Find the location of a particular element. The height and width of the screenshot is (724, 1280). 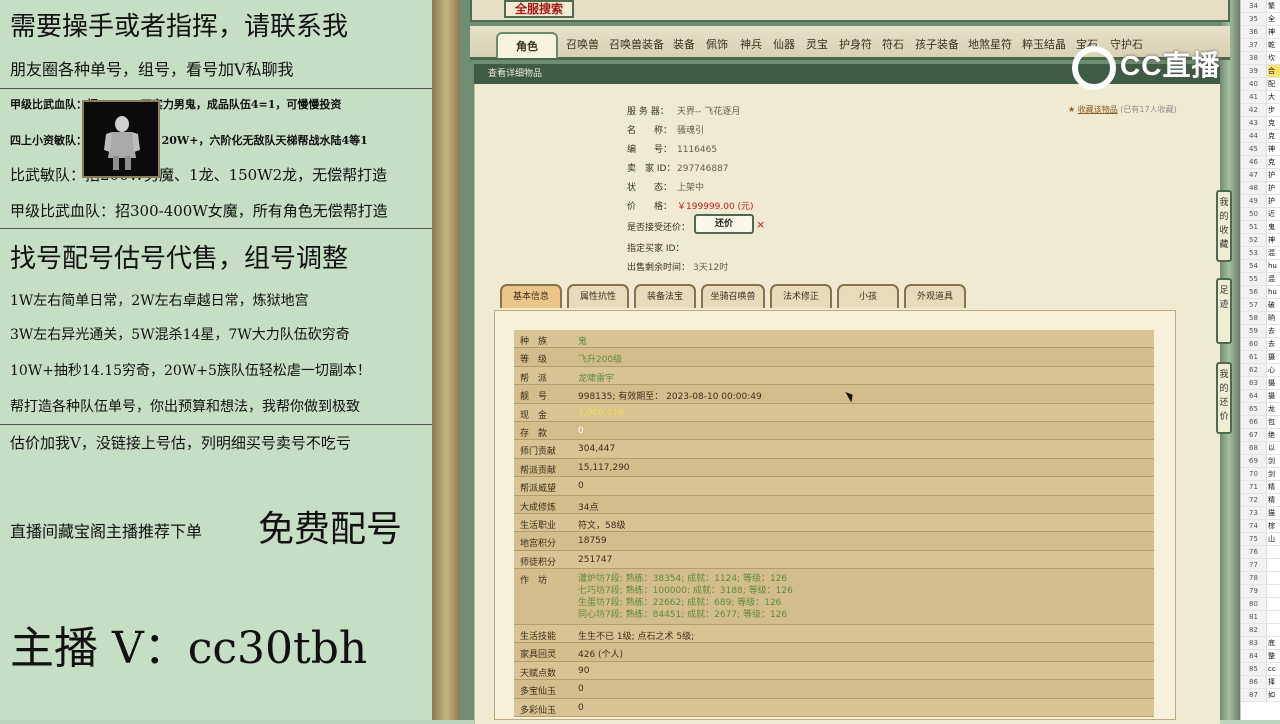

tab-accessory: 佩饰 is located at coordinates (717, 45).